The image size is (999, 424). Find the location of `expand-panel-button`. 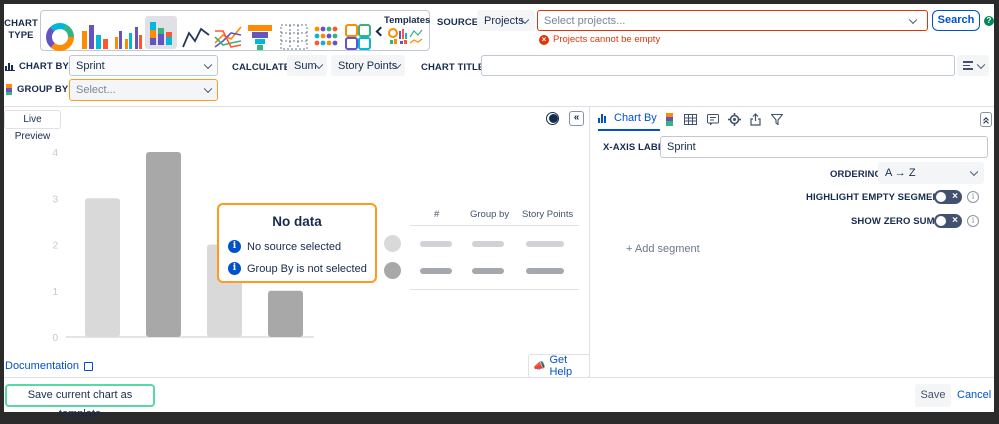

expand-panel-button is located at coordinates (986, 119).